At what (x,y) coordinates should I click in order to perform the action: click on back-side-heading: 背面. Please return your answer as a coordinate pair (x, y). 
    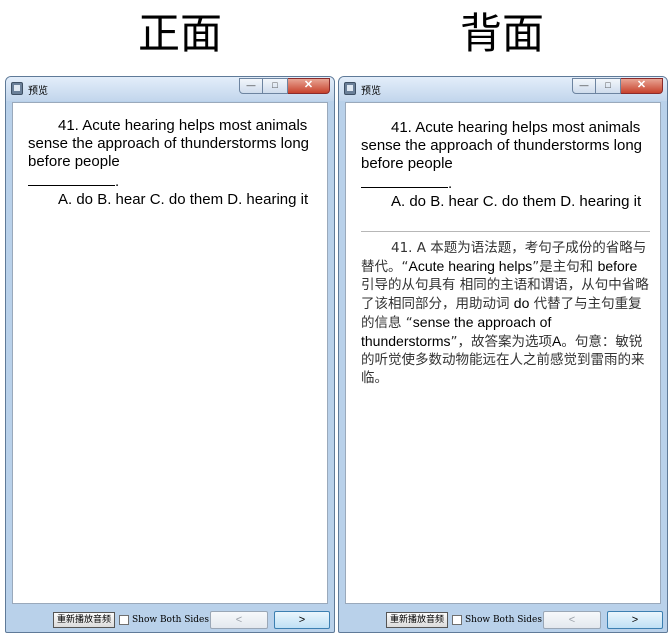
    Looking at the image, I should click on (502, 33).